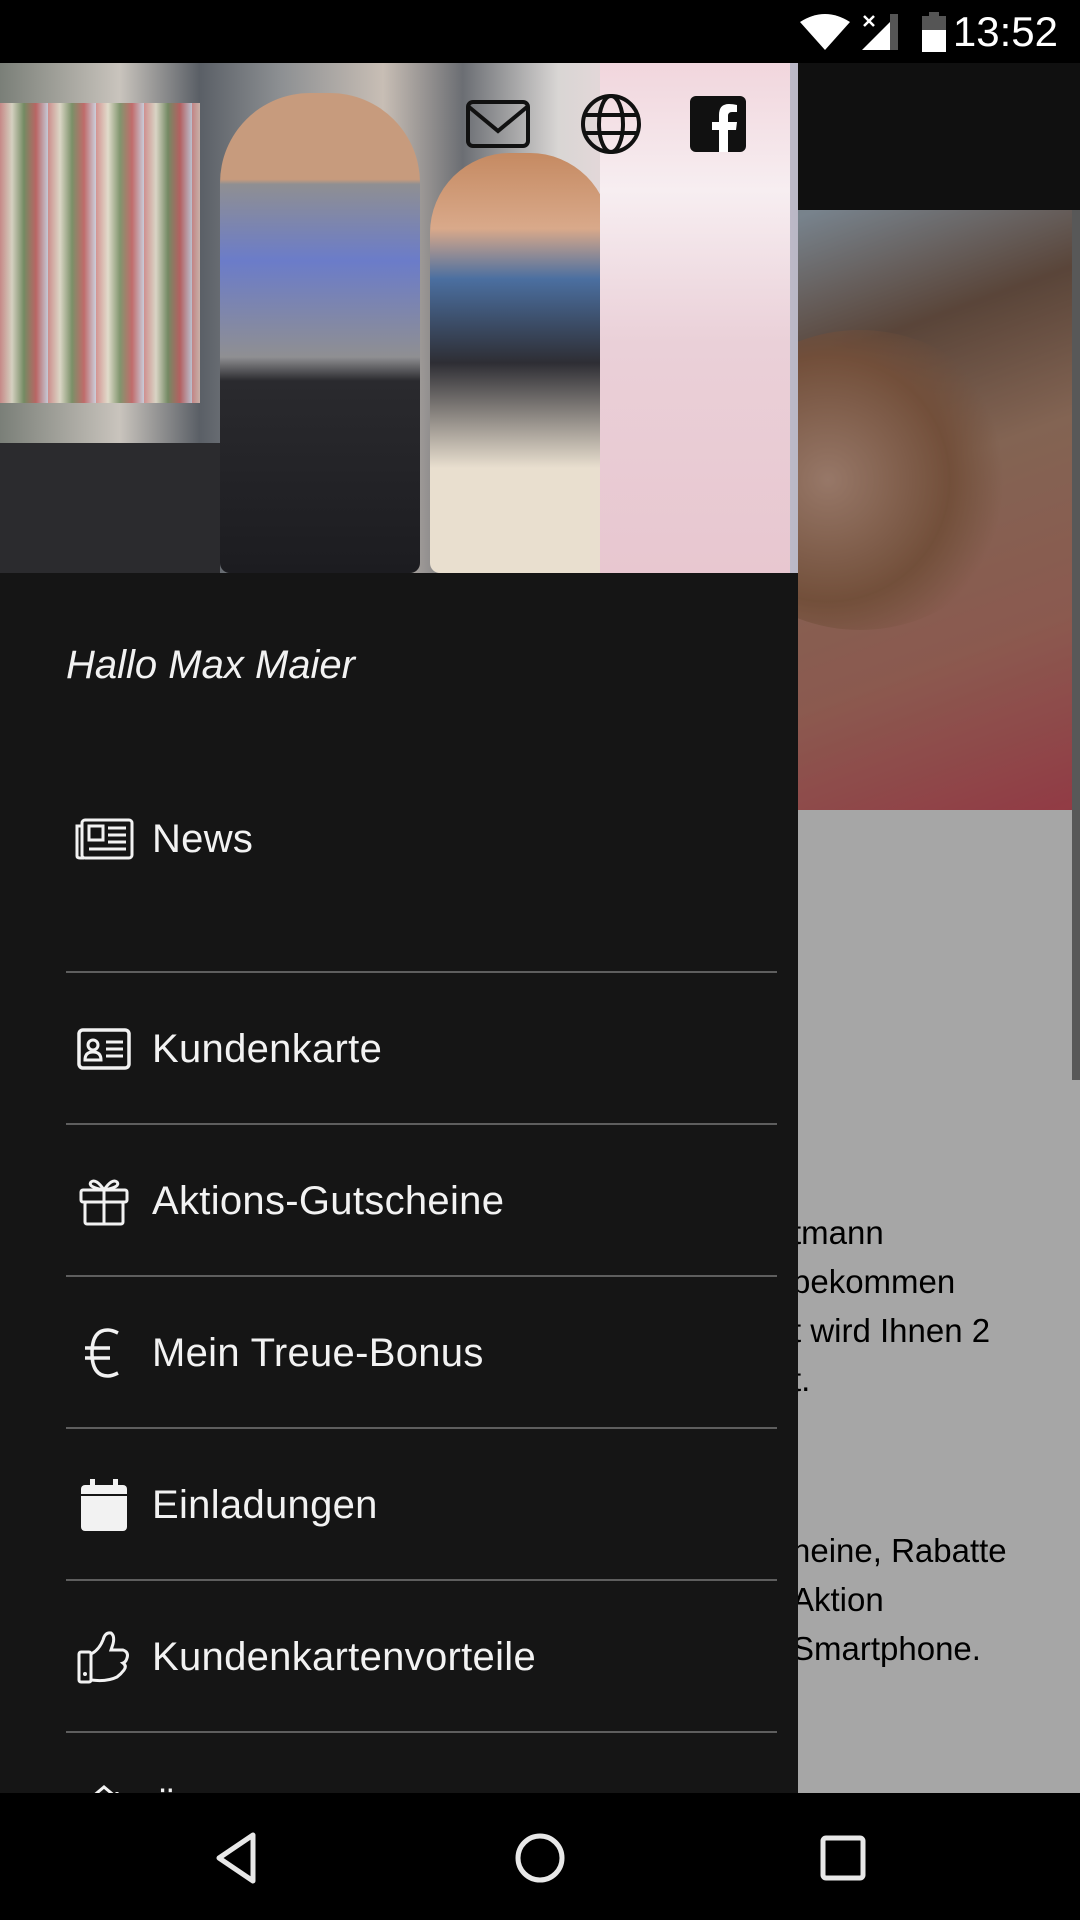 The width and height of the screenshot is (1080, 1920). What do you see at coordinates (267, 1048) in the screenshot?
I see `menu-item-label: Kundenkarte` at bounding box center [267, 1048].